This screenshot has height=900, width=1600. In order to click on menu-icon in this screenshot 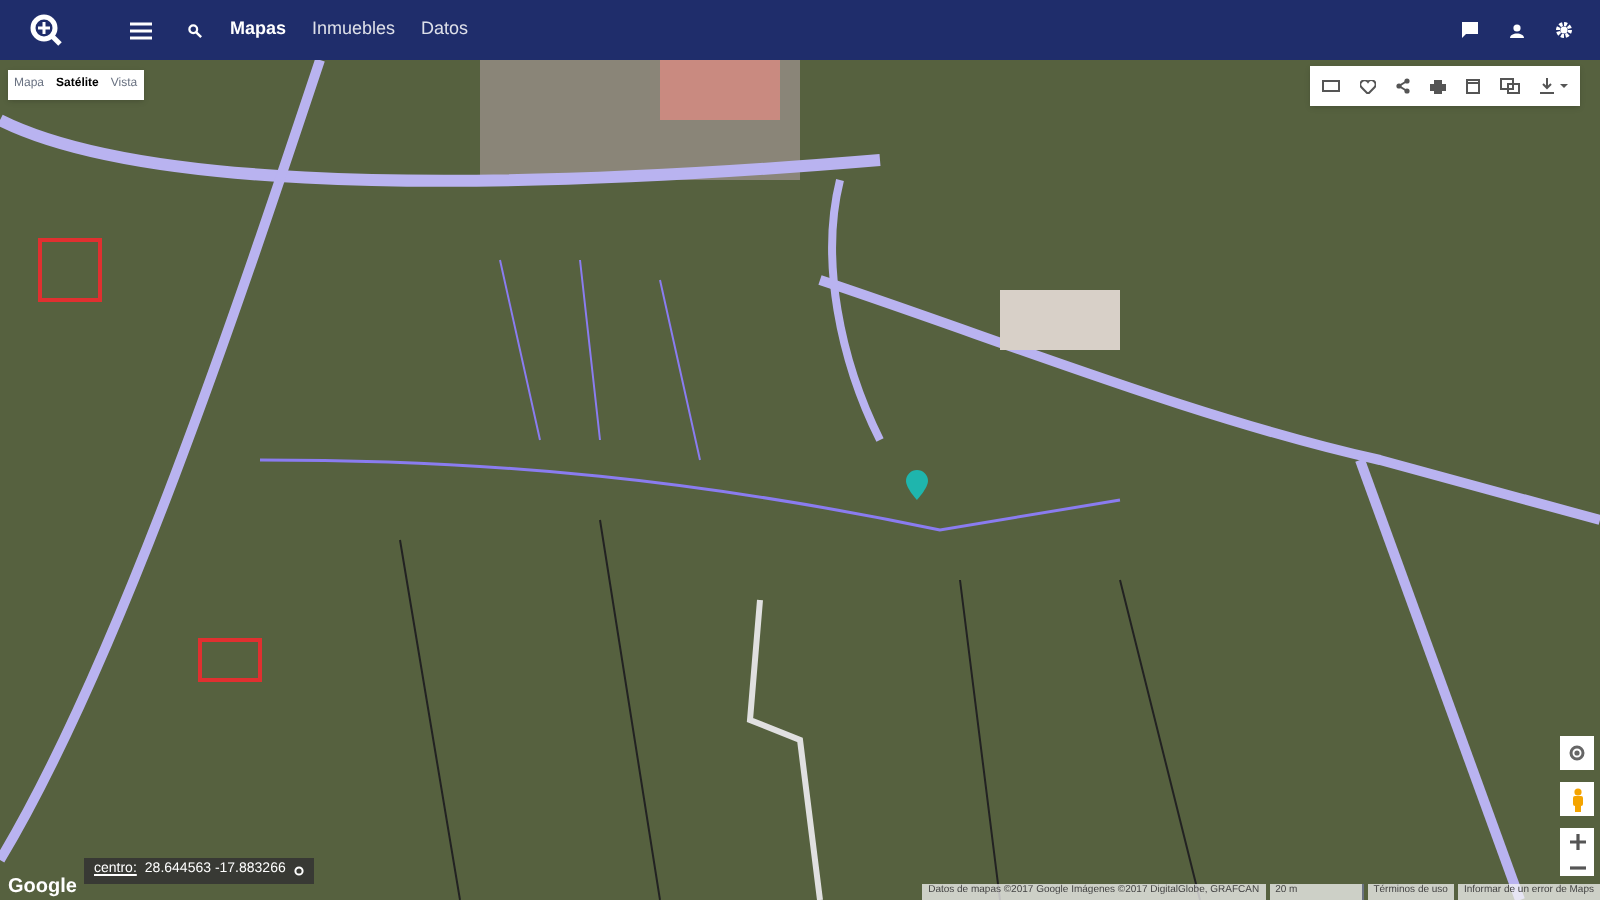, I will do `click(141, 30)`.